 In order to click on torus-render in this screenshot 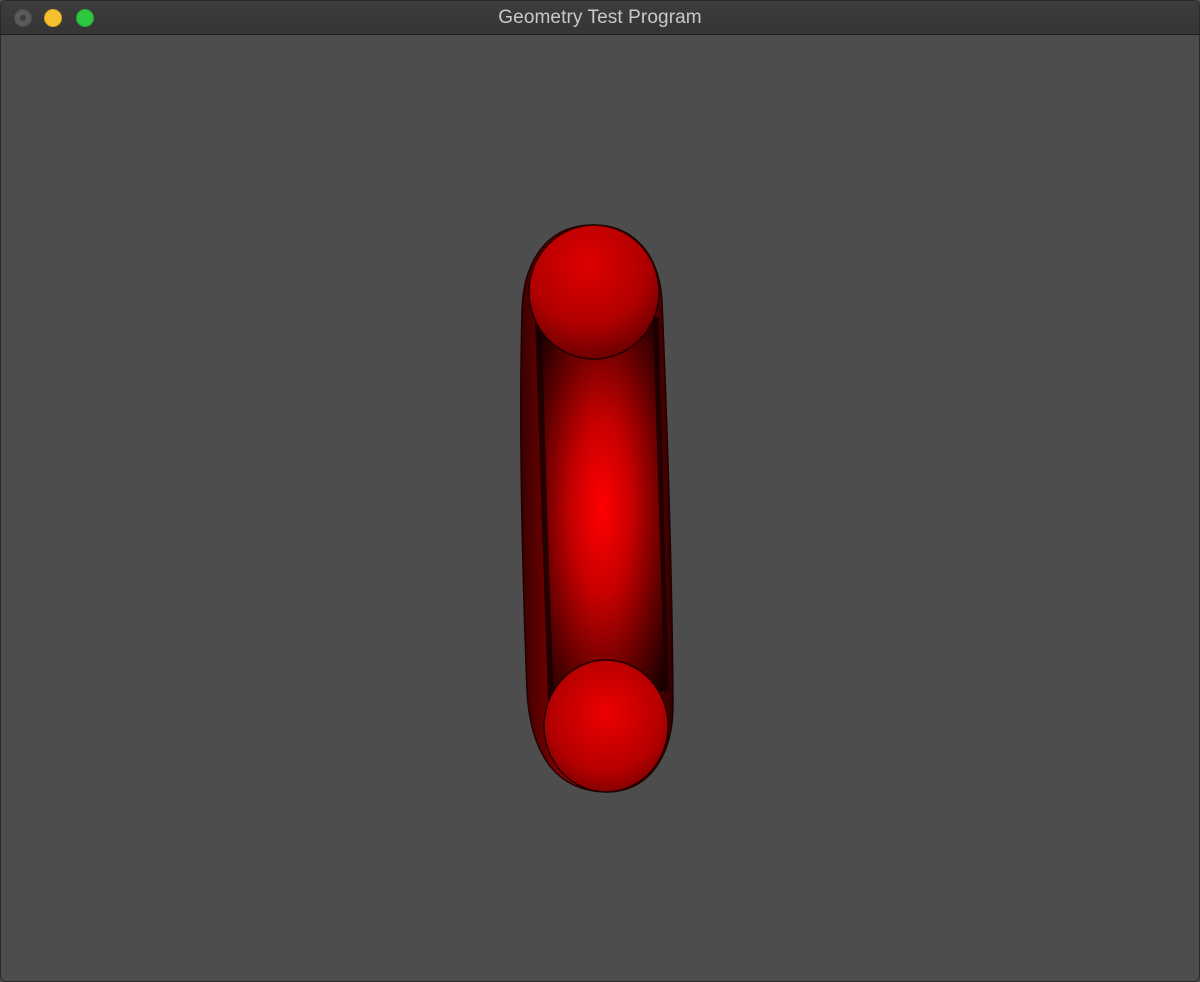, I will do `click(597, 508)`.